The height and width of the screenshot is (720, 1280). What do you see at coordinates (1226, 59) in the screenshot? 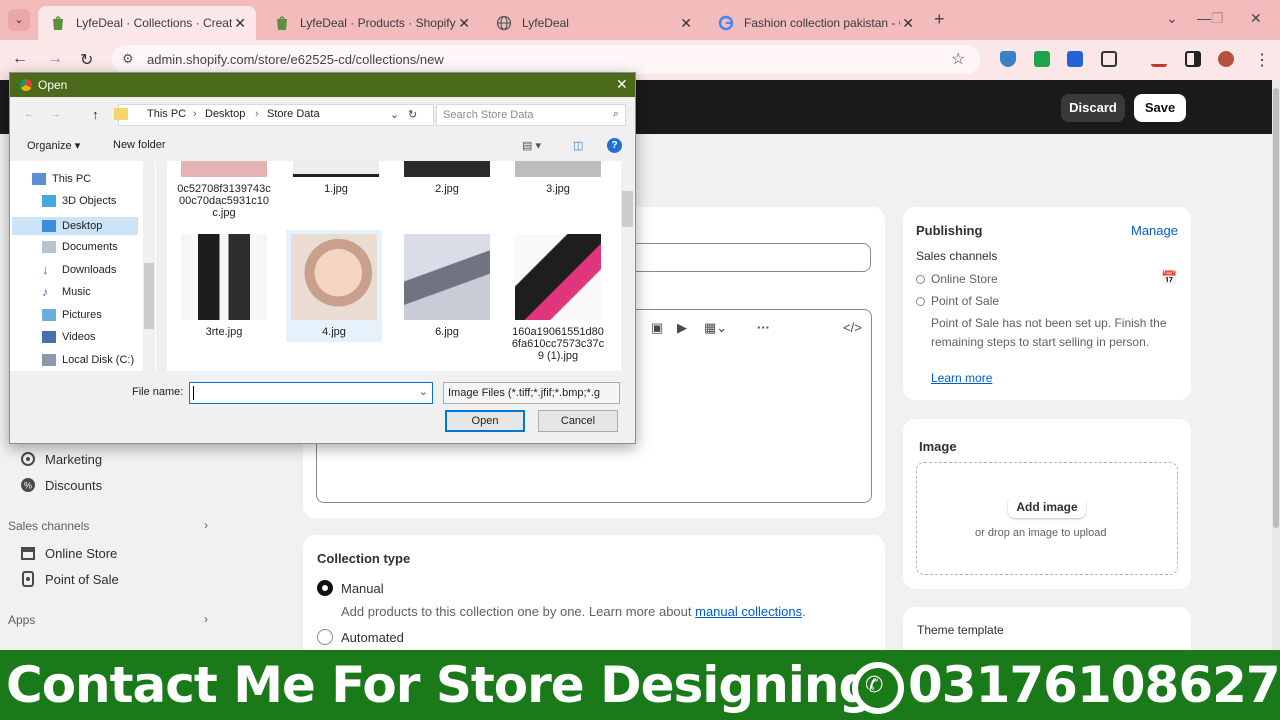
I see `avatar` at bounding box center [1226, 59].